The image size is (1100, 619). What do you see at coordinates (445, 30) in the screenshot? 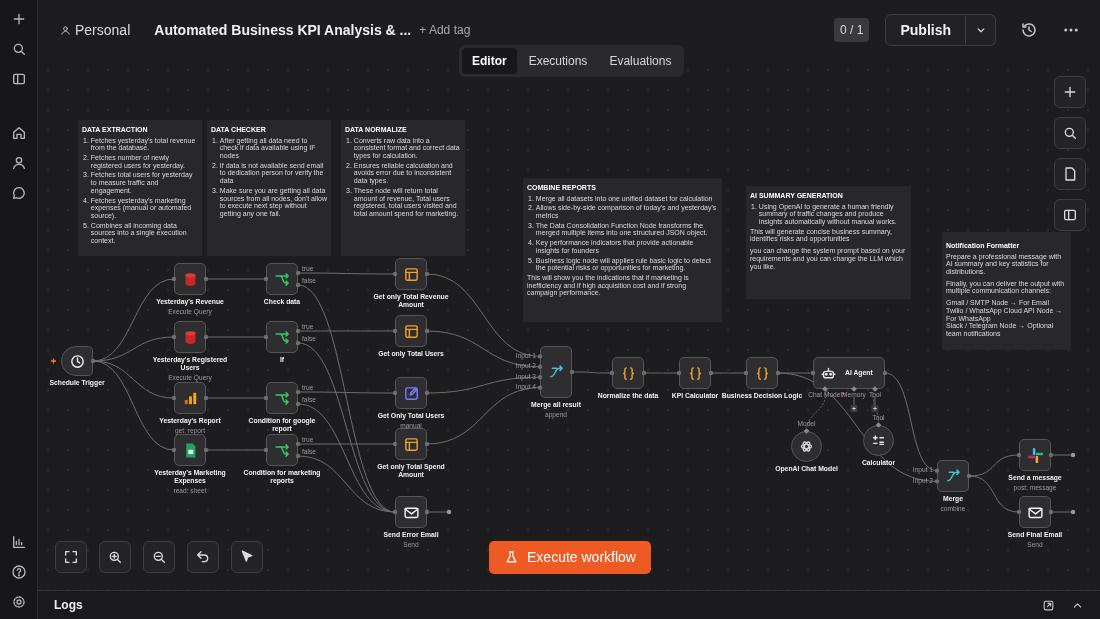
I see `add-tag-link: + Add tag` at bounding box center [445, 30].